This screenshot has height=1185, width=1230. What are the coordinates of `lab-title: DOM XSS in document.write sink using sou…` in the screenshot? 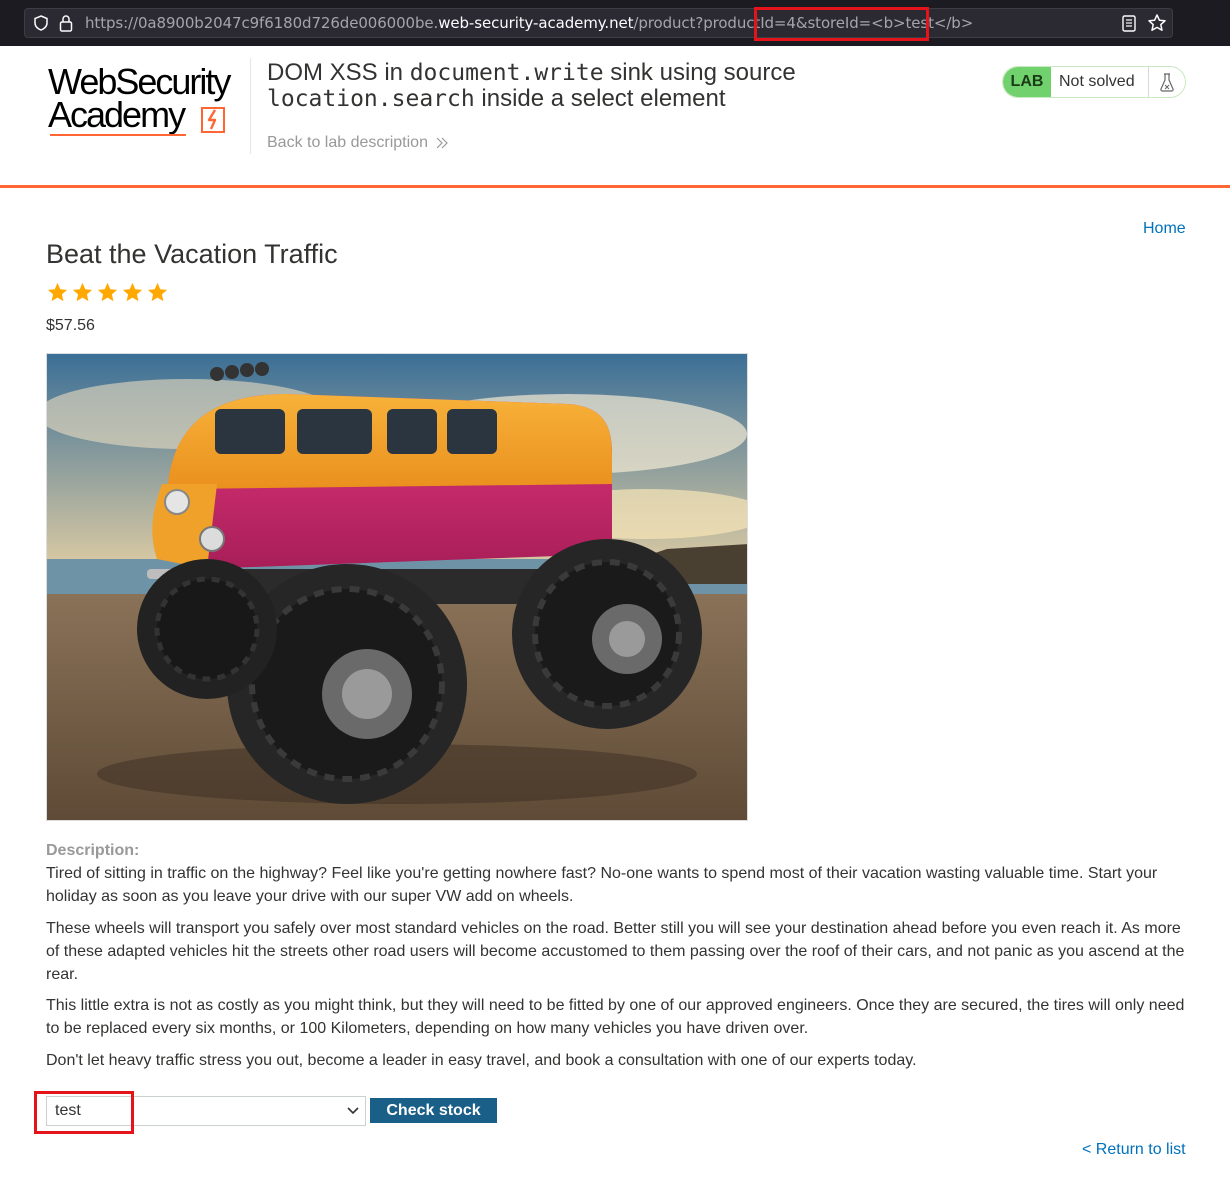 It's located at (617, 86).